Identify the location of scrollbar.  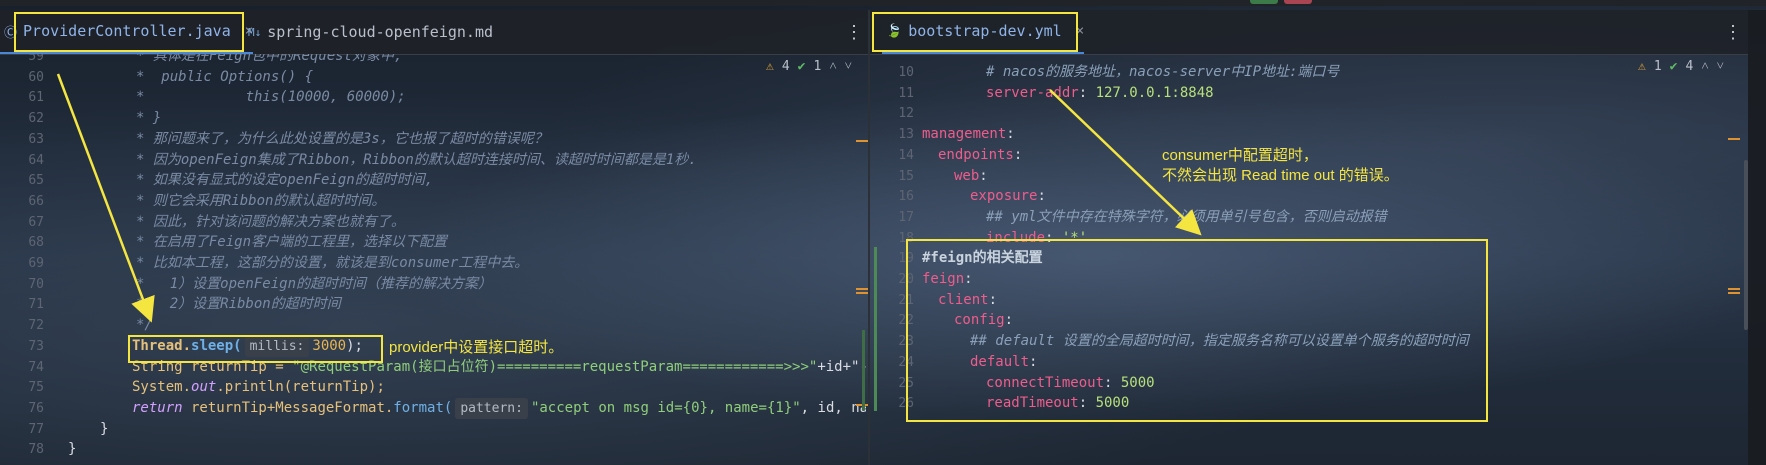
(1746, 245).